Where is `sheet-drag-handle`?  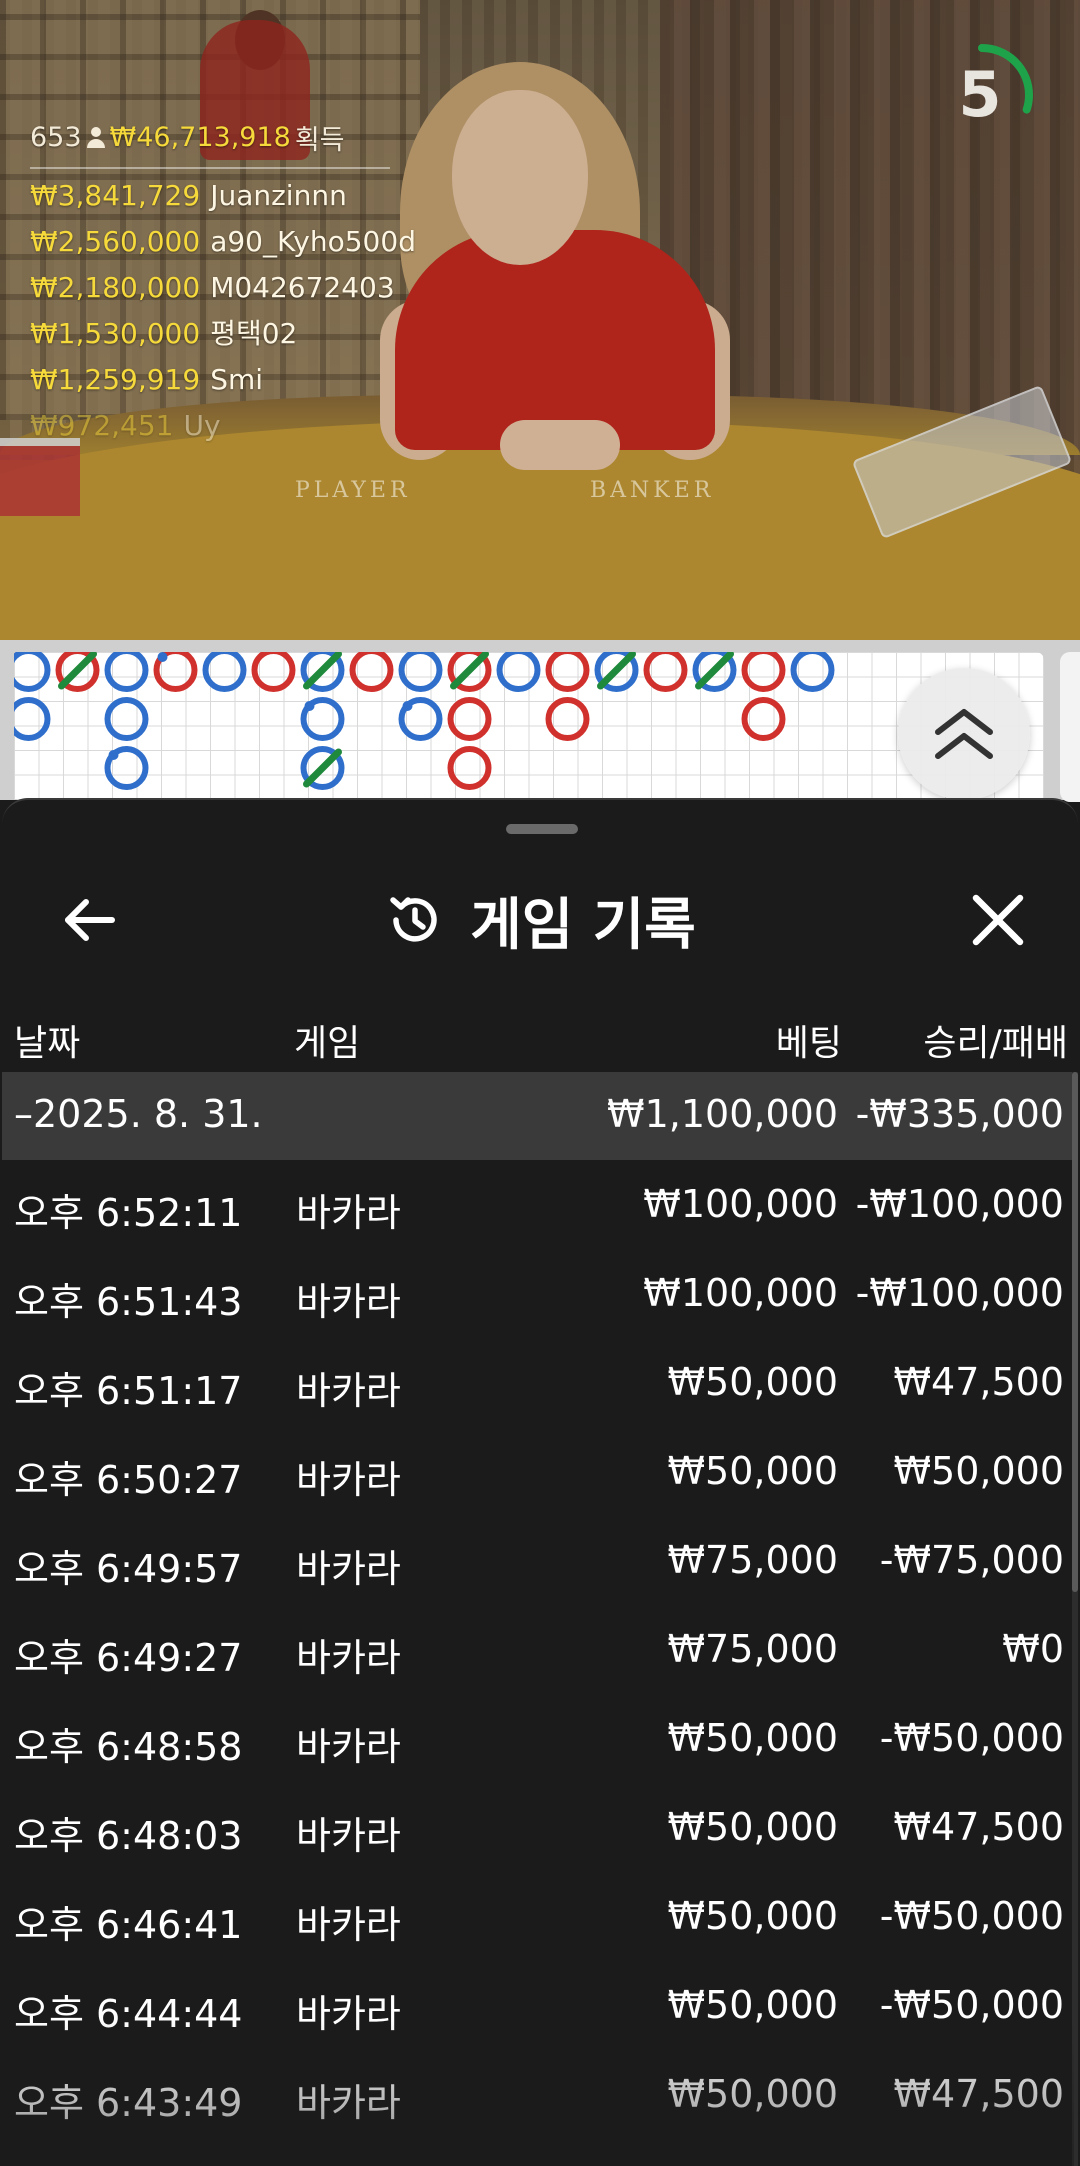 sheet-drag-handle is located at coordinates (542, 829).